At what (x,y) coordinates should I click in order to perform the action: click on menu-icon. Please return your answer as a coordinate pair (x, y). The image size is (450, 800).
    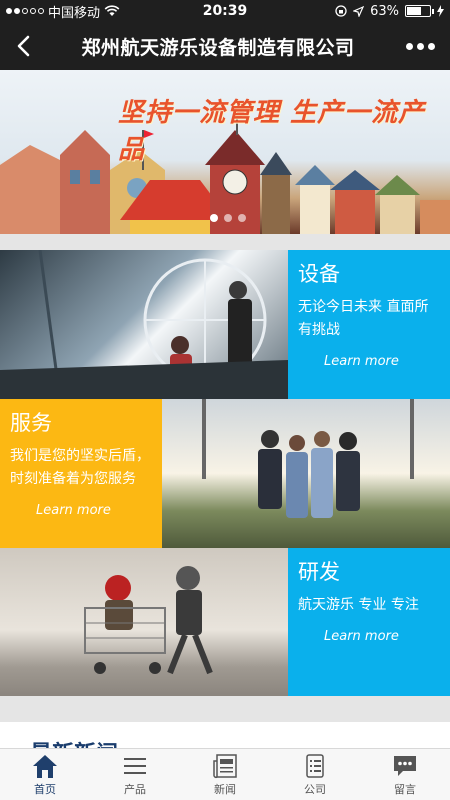
    Looking at the image, I should click on (135, 766).